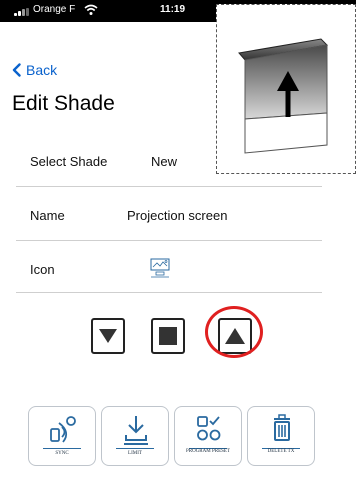 This screenshot has height=482, width=356. Describe the element at coordinates (282, 427) in the screenshot. I see `trash-icon` at that location.